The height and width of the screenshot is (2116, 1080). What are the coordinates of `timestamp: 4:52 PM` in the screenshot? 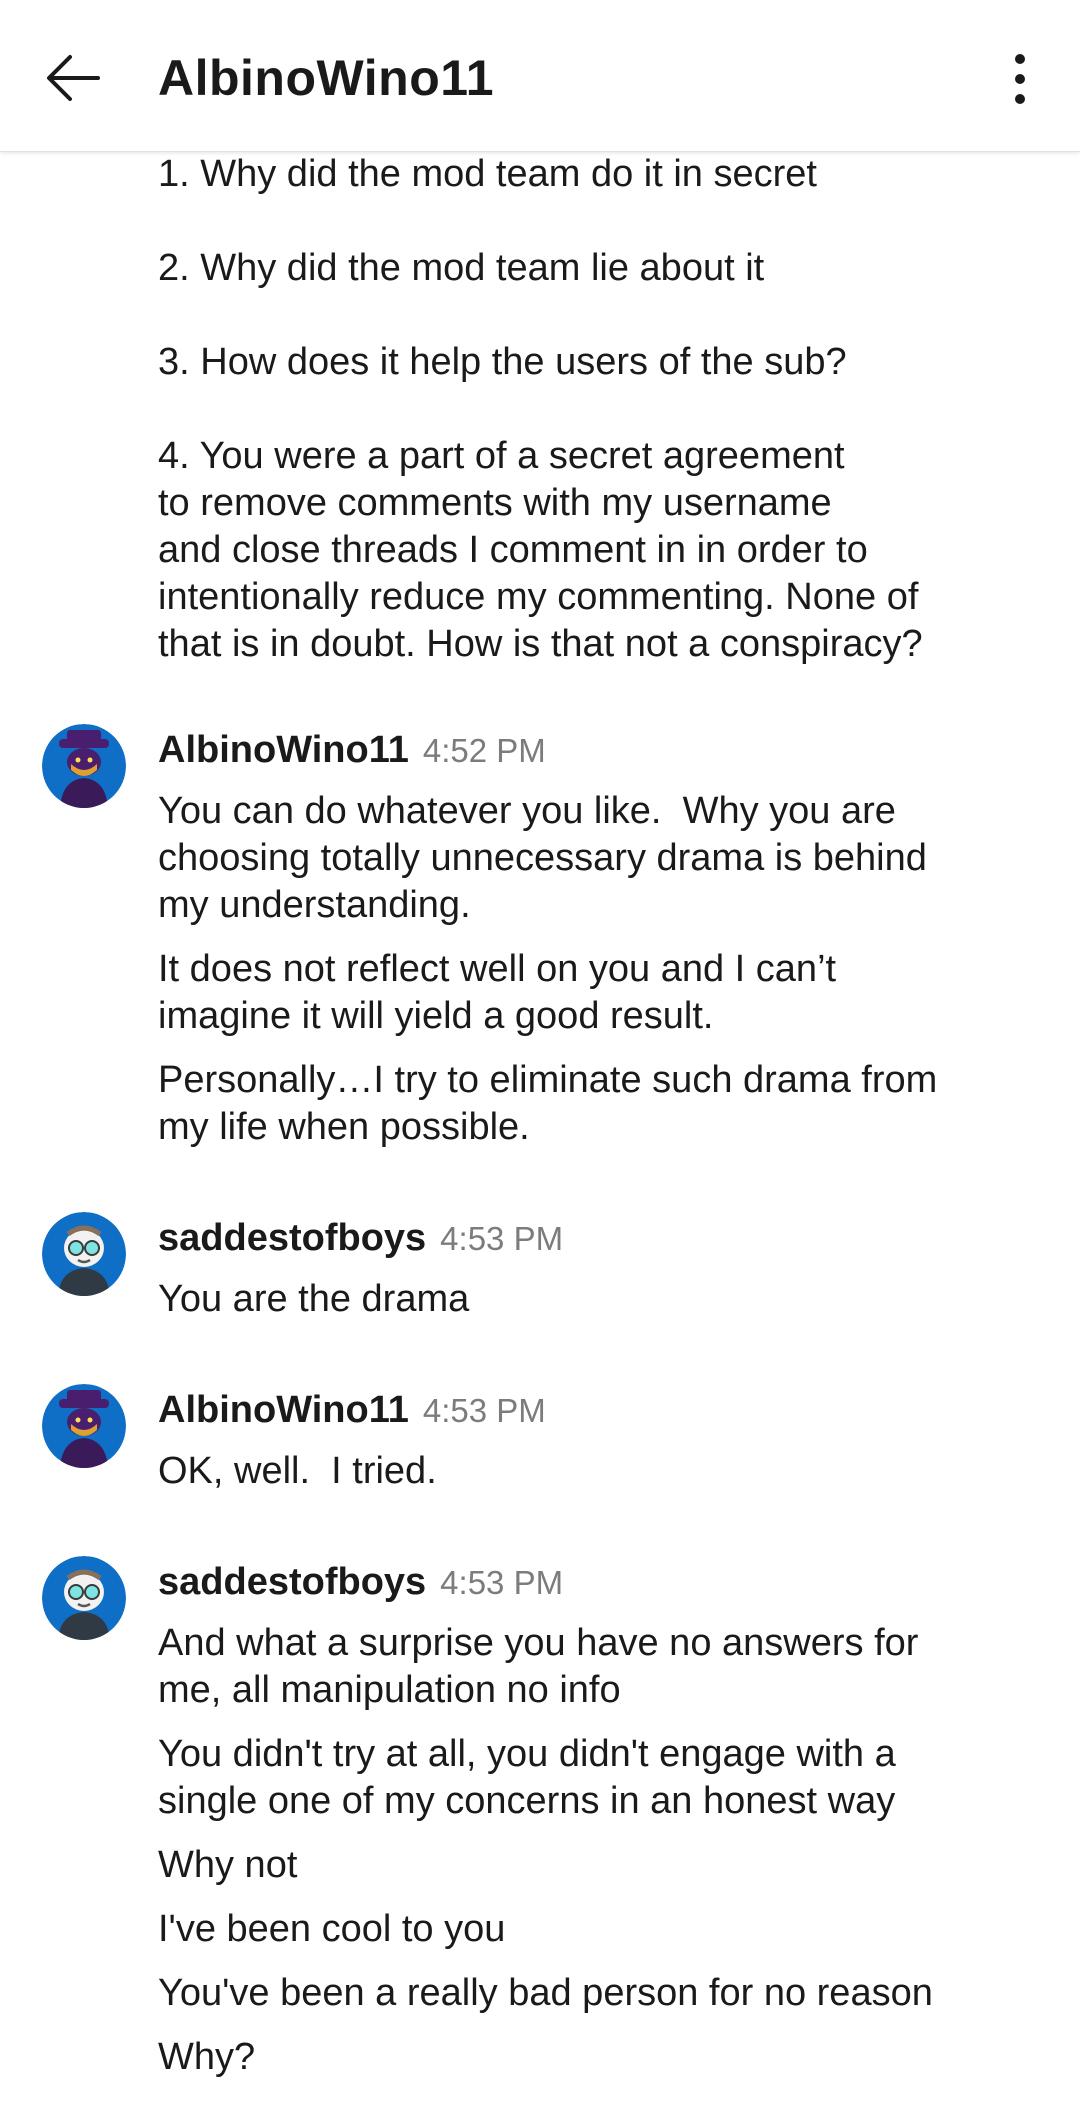 It's located at (484, 750).